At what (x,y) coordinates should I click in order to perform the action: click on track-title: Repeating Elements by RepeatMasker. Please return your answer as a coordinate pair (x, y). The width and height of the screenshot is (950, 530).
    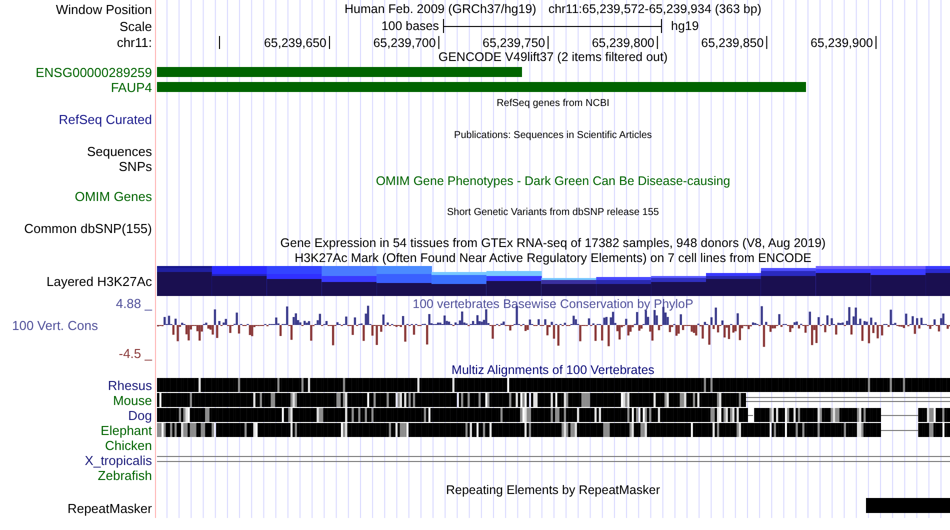
    Looking at the image, I should click on (553, 490).